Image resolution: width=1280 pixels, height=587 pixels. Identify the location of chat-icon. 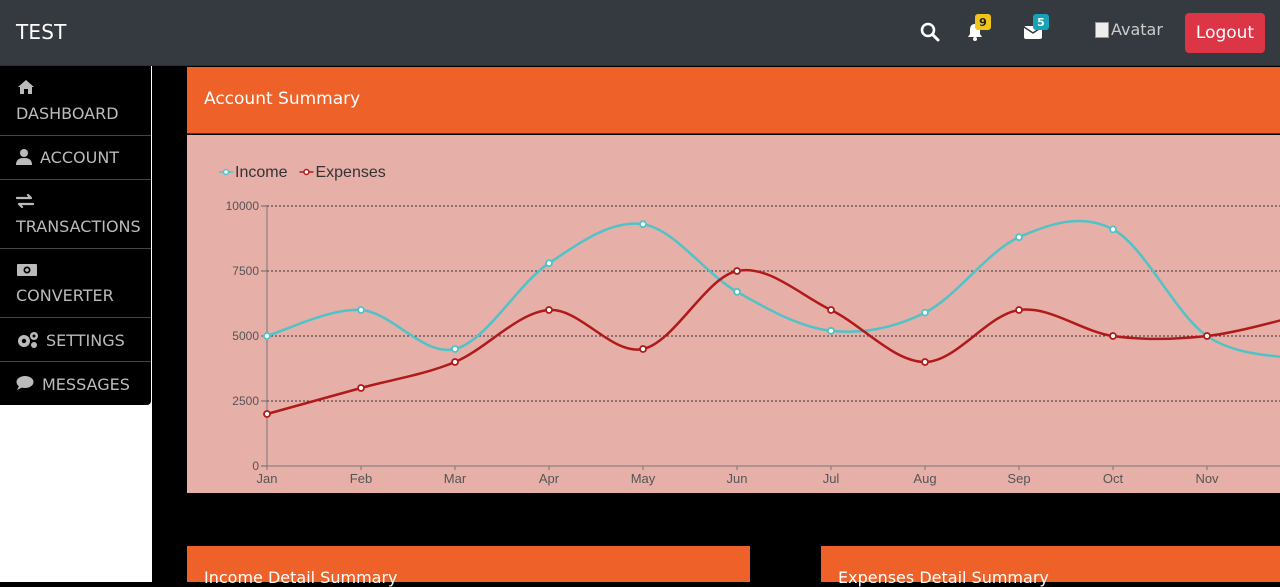
(25, 385).